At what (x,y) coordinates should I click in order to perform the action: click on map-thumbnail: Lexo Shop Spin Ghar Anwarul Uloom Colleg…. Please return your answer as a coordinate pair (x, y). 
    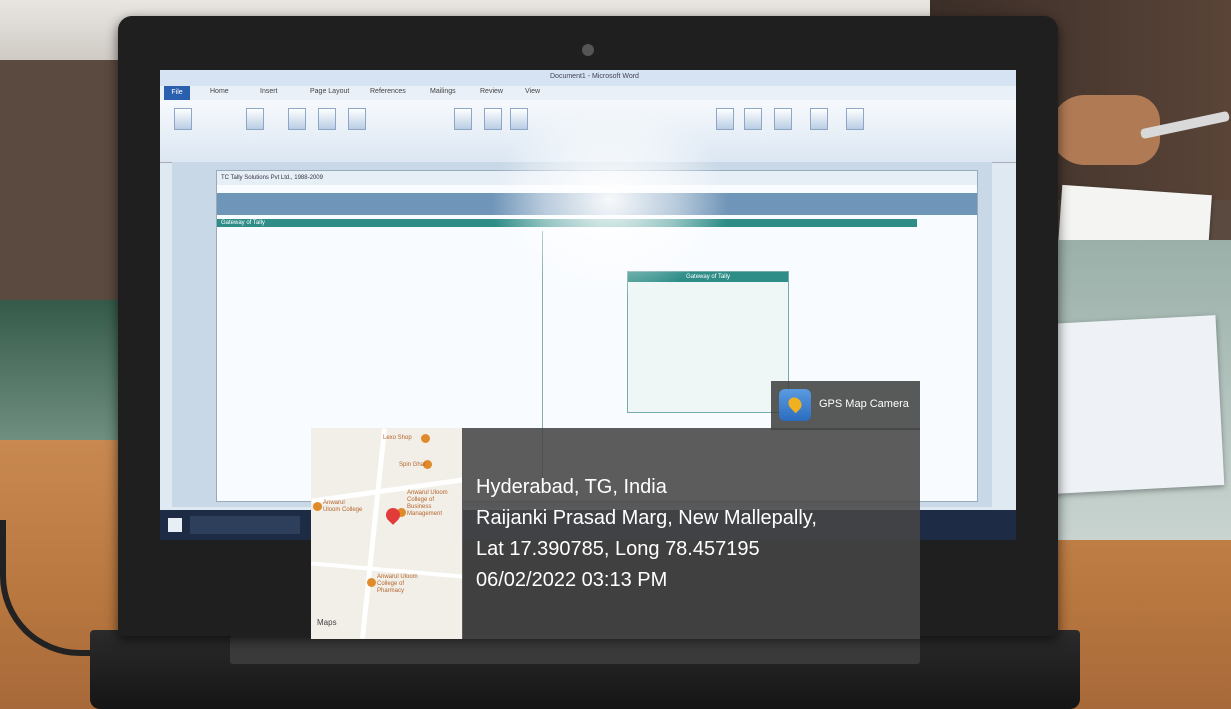
    Looking at the image, I should click on (387, 533).